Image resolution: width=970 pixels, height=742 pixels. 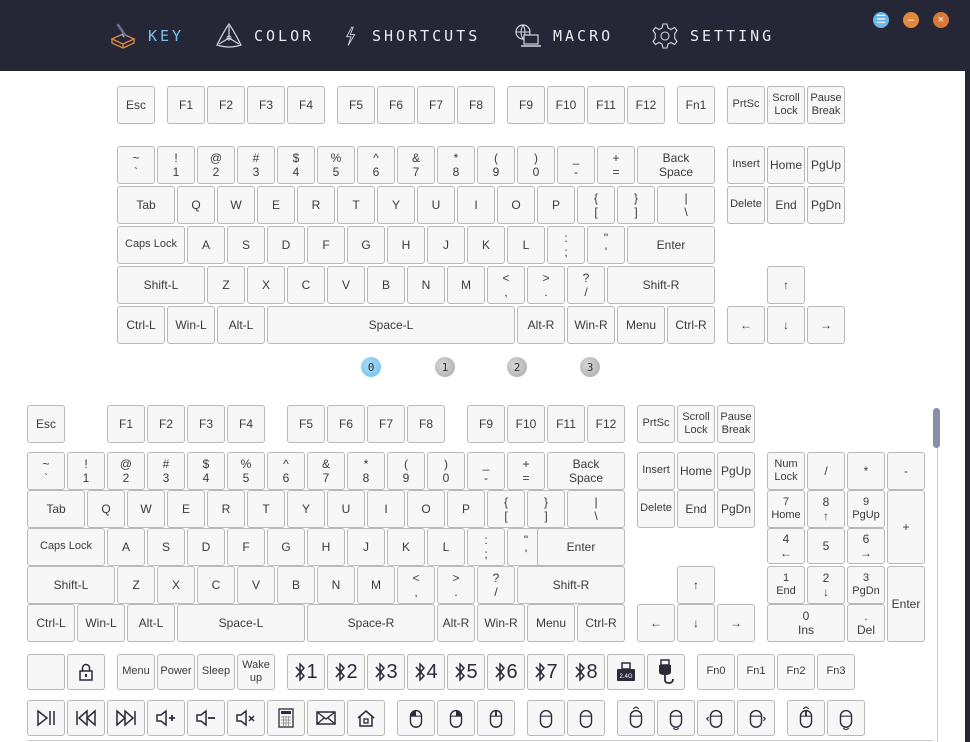 What do you see at coordinates (206, 718) in the screenshot?
I see `key-volume-down` at bounding box center [206, 718].